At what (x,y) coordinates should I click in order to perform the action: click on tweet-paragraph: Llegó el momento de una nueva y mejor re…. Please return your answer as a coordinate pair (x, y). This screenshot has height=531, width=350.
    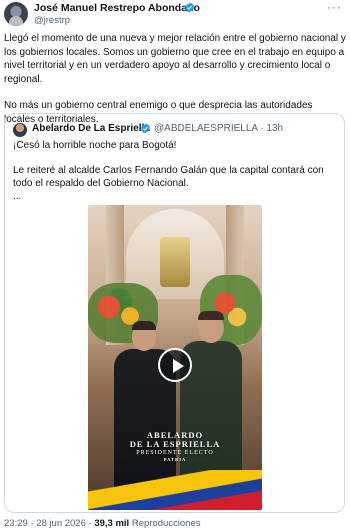
    Looking at the image, I should click on (175, 59).